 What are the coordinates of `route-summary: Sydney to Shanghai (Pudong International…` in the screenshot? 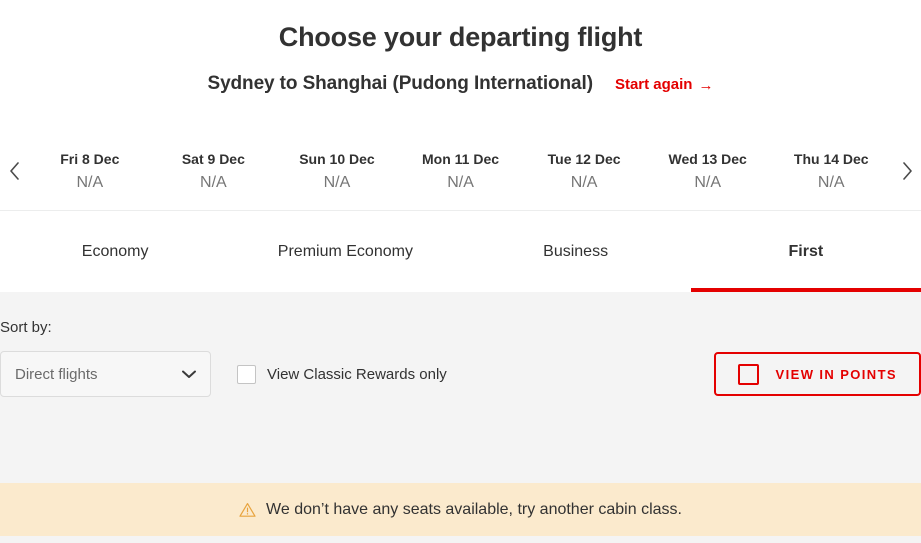 It's located at (460, 84).